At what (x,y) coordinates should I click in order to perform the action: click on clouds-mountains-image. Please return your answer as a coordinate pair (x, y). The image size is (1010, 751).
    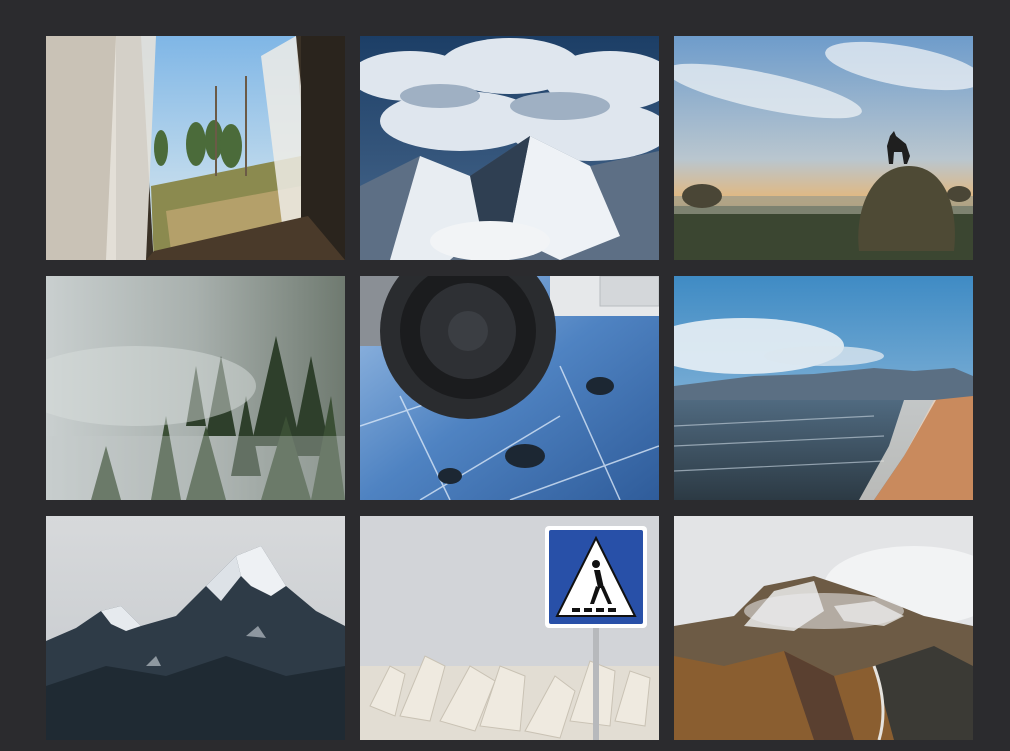
    Looking at the image, I should click on (509, 148).